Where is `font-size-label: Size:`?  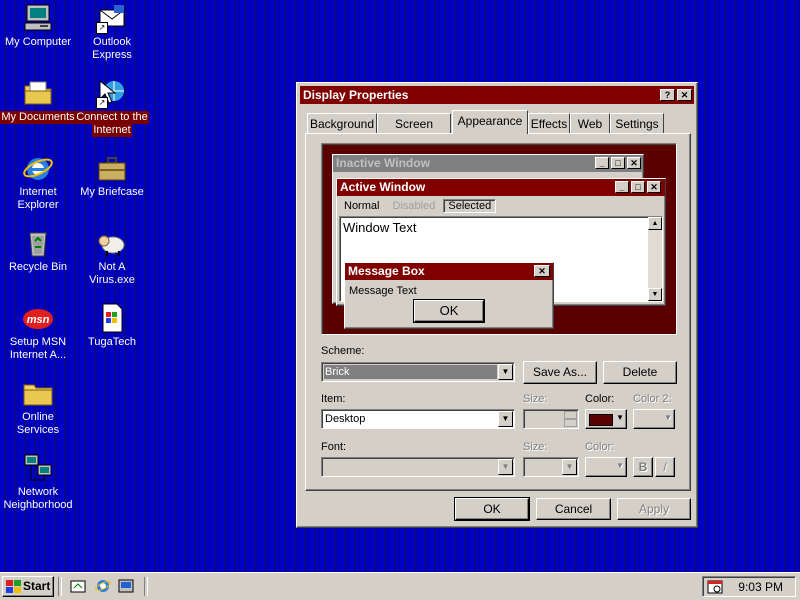
font-size-label: Size: is located at coordinates (535, 447).